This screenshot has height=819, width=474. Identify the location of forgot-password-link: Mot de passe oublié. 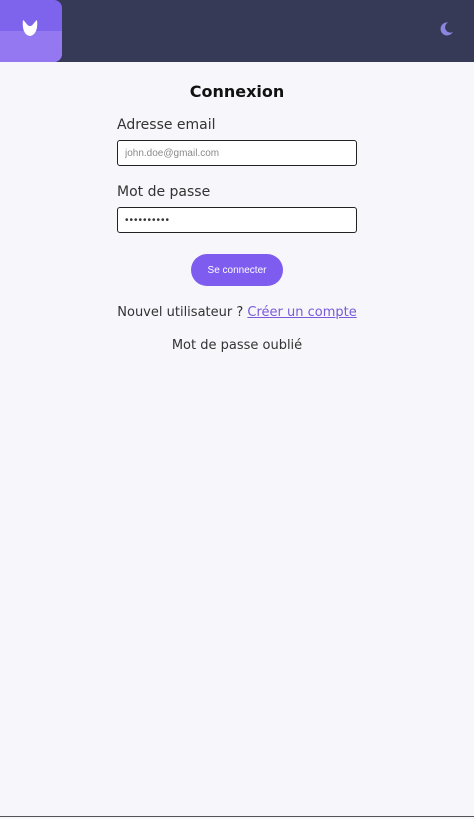
(237, 345).